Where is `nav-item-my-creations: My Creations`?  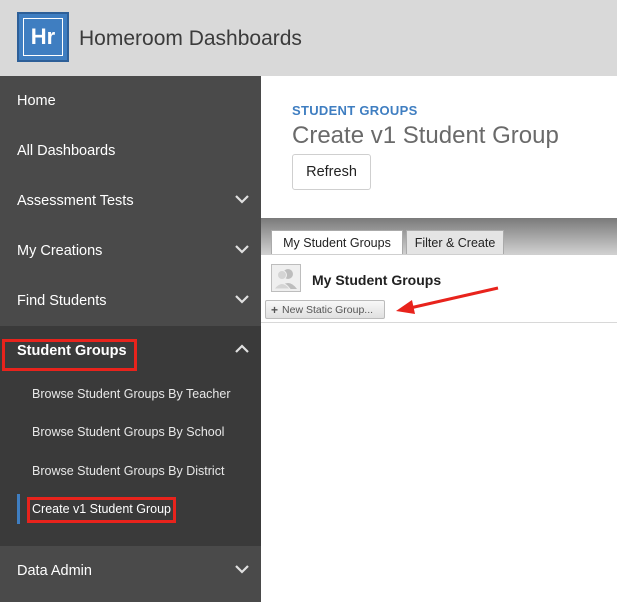
nav-item-my-creations: My Creations is located at coordinates (130, 251).